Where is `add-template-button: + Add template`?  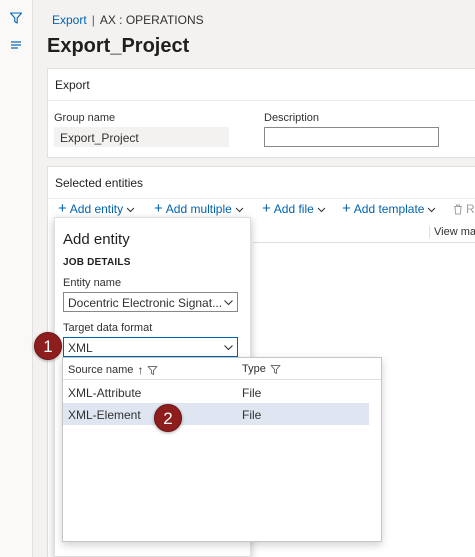
add-template-button: + Add template is located at coordinates (389, 208).